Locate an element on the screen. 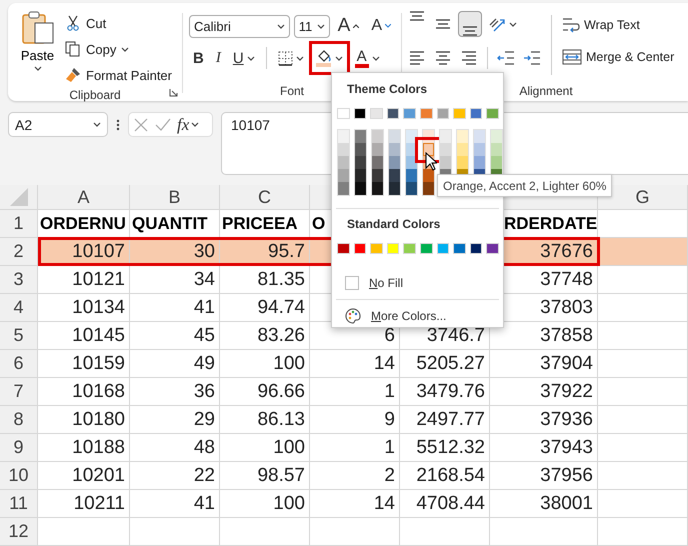 This screenshot has width=688, height=546. dialog-launcher-icon is located at coordinates (173, 92).